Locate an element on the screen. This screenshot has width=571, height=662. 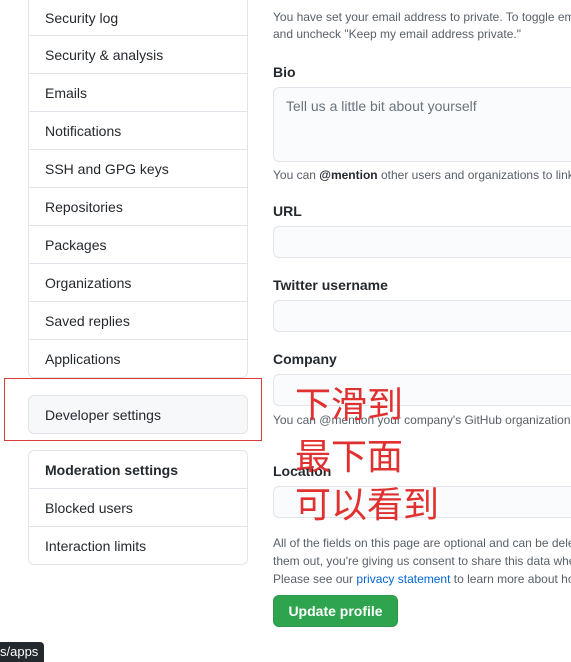
link-status-bar: s/apps is located at coordinates (22, 652).